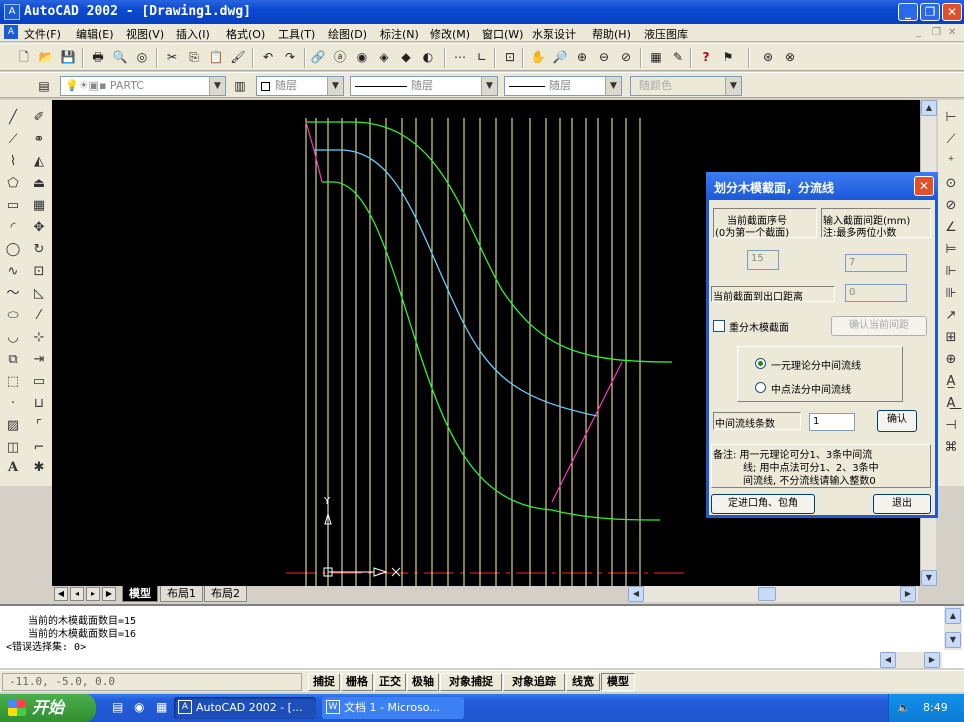 The height and width of the screenshot is (722, 964). What do you see at coordinates (362, 57) in the screenshot?
I see `layout-icon: ◉` at bounding box center [362, 57].